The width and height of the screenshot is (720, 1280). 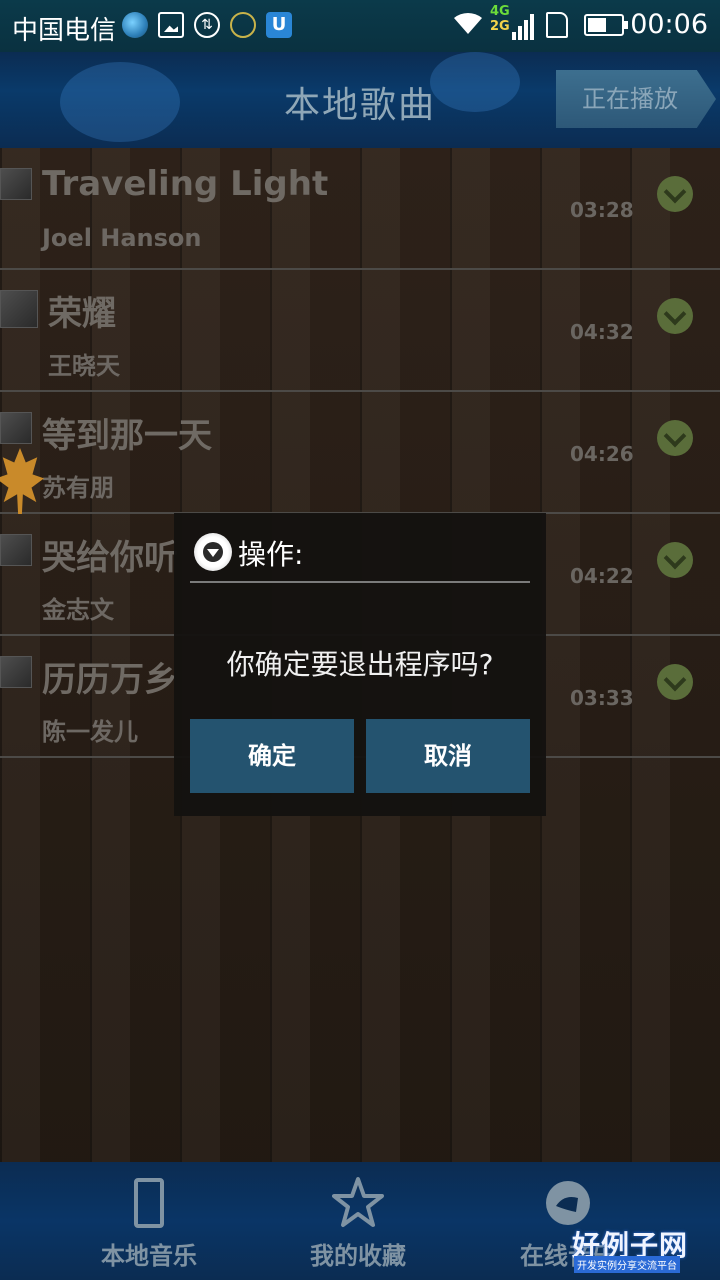 I want to click on song-title: 哭给你听, so click(x=110, y=558).